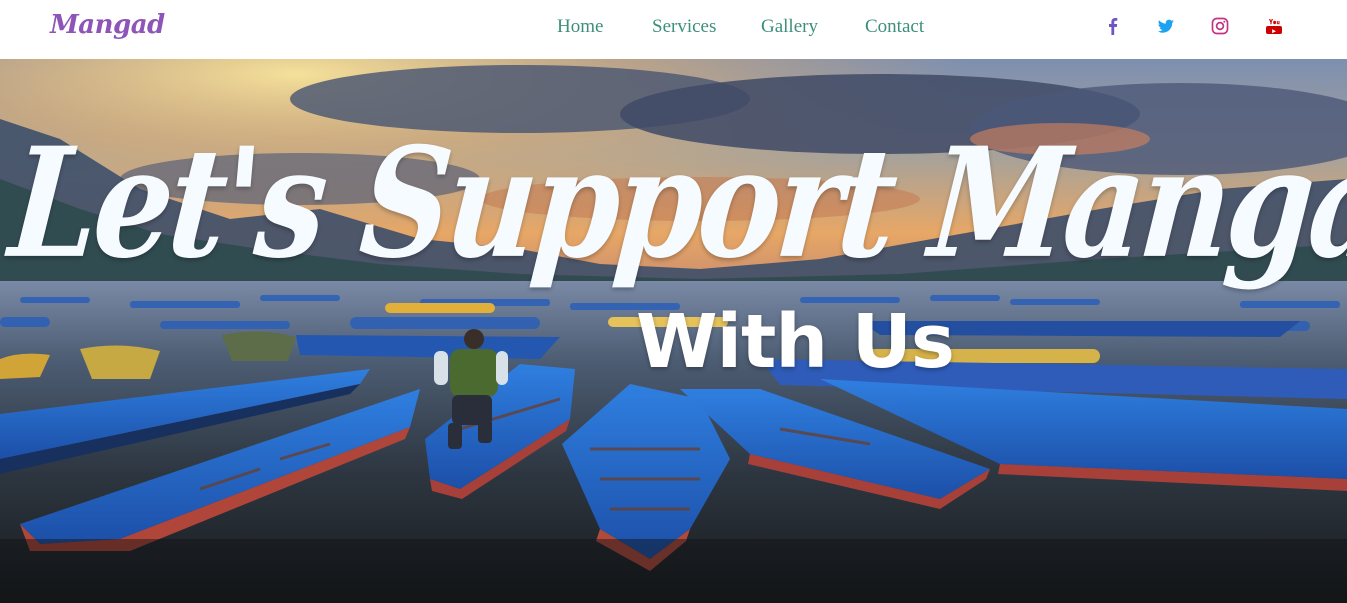 Image resolution: width=1347 pixels, height=603 pixels. Describe the element at coordinates (1166, 26) in the screenshot. I see `twitter-icon` at that location.